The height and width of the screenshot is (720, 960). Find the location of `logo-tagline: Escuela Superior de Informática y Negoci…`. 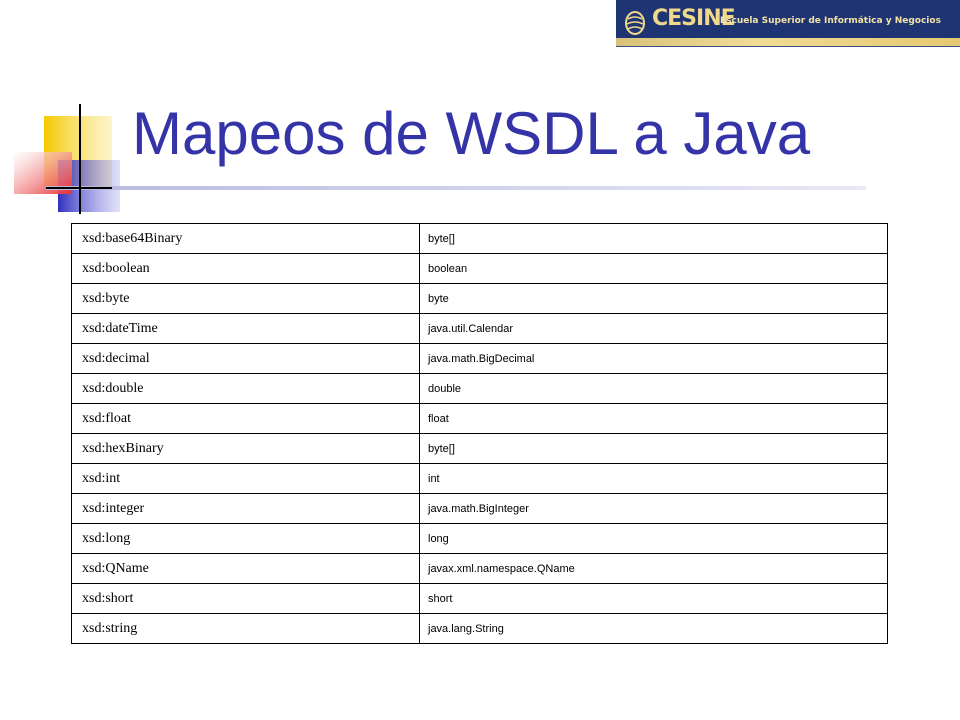

logo-tagline: Escuela Superior de Informática y Negoci… is located at coordinates (830, 21).